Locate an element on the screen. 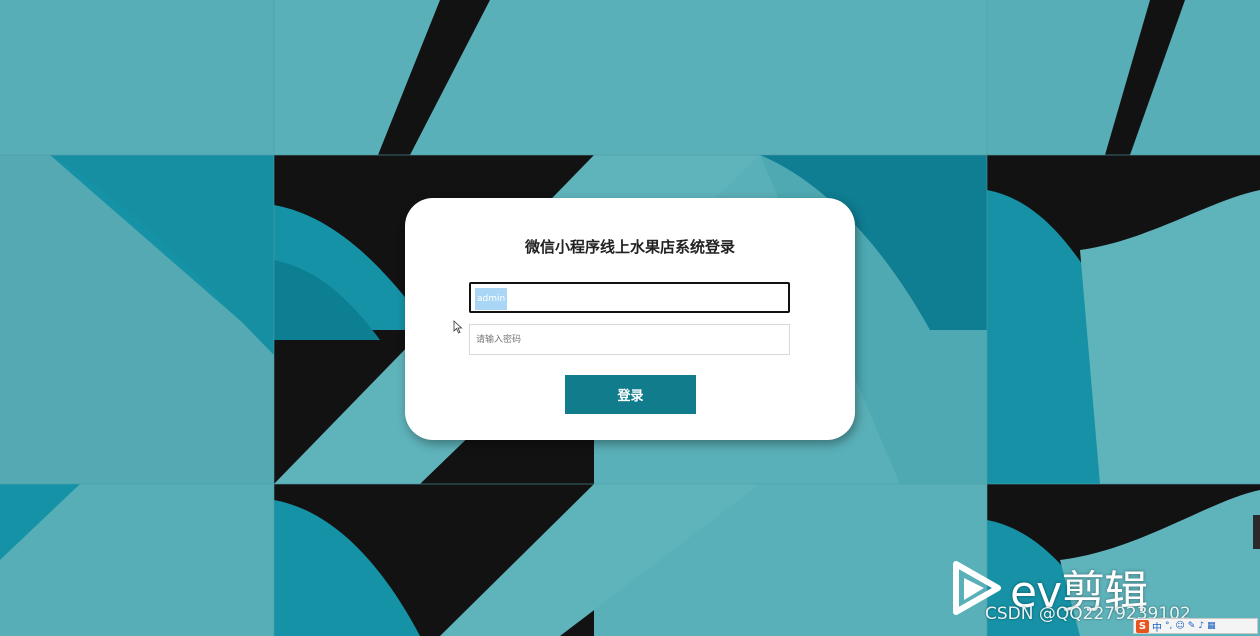 The width and height of the screenshot is (1260, 636). login-card: 微信小程序线上水果店系统登录 admin 登录 is located at coordinates (630, 319).